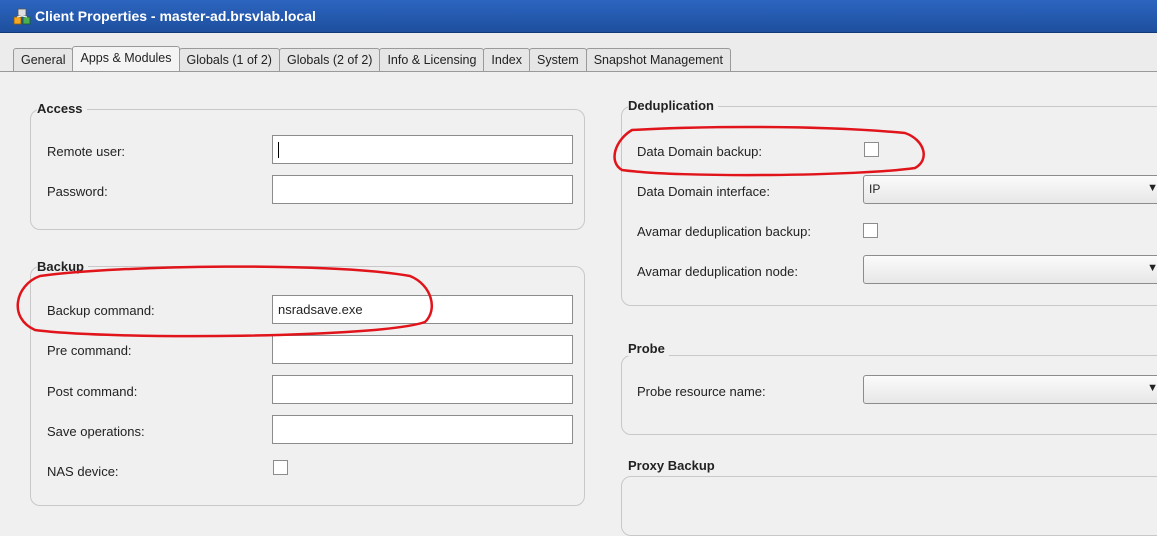 This screenshot has width=1157, height=536. What do you see at coordinates (889, 506) in the screenshot?
I see `proxy-backup-group` at bounding box center [889, 506].